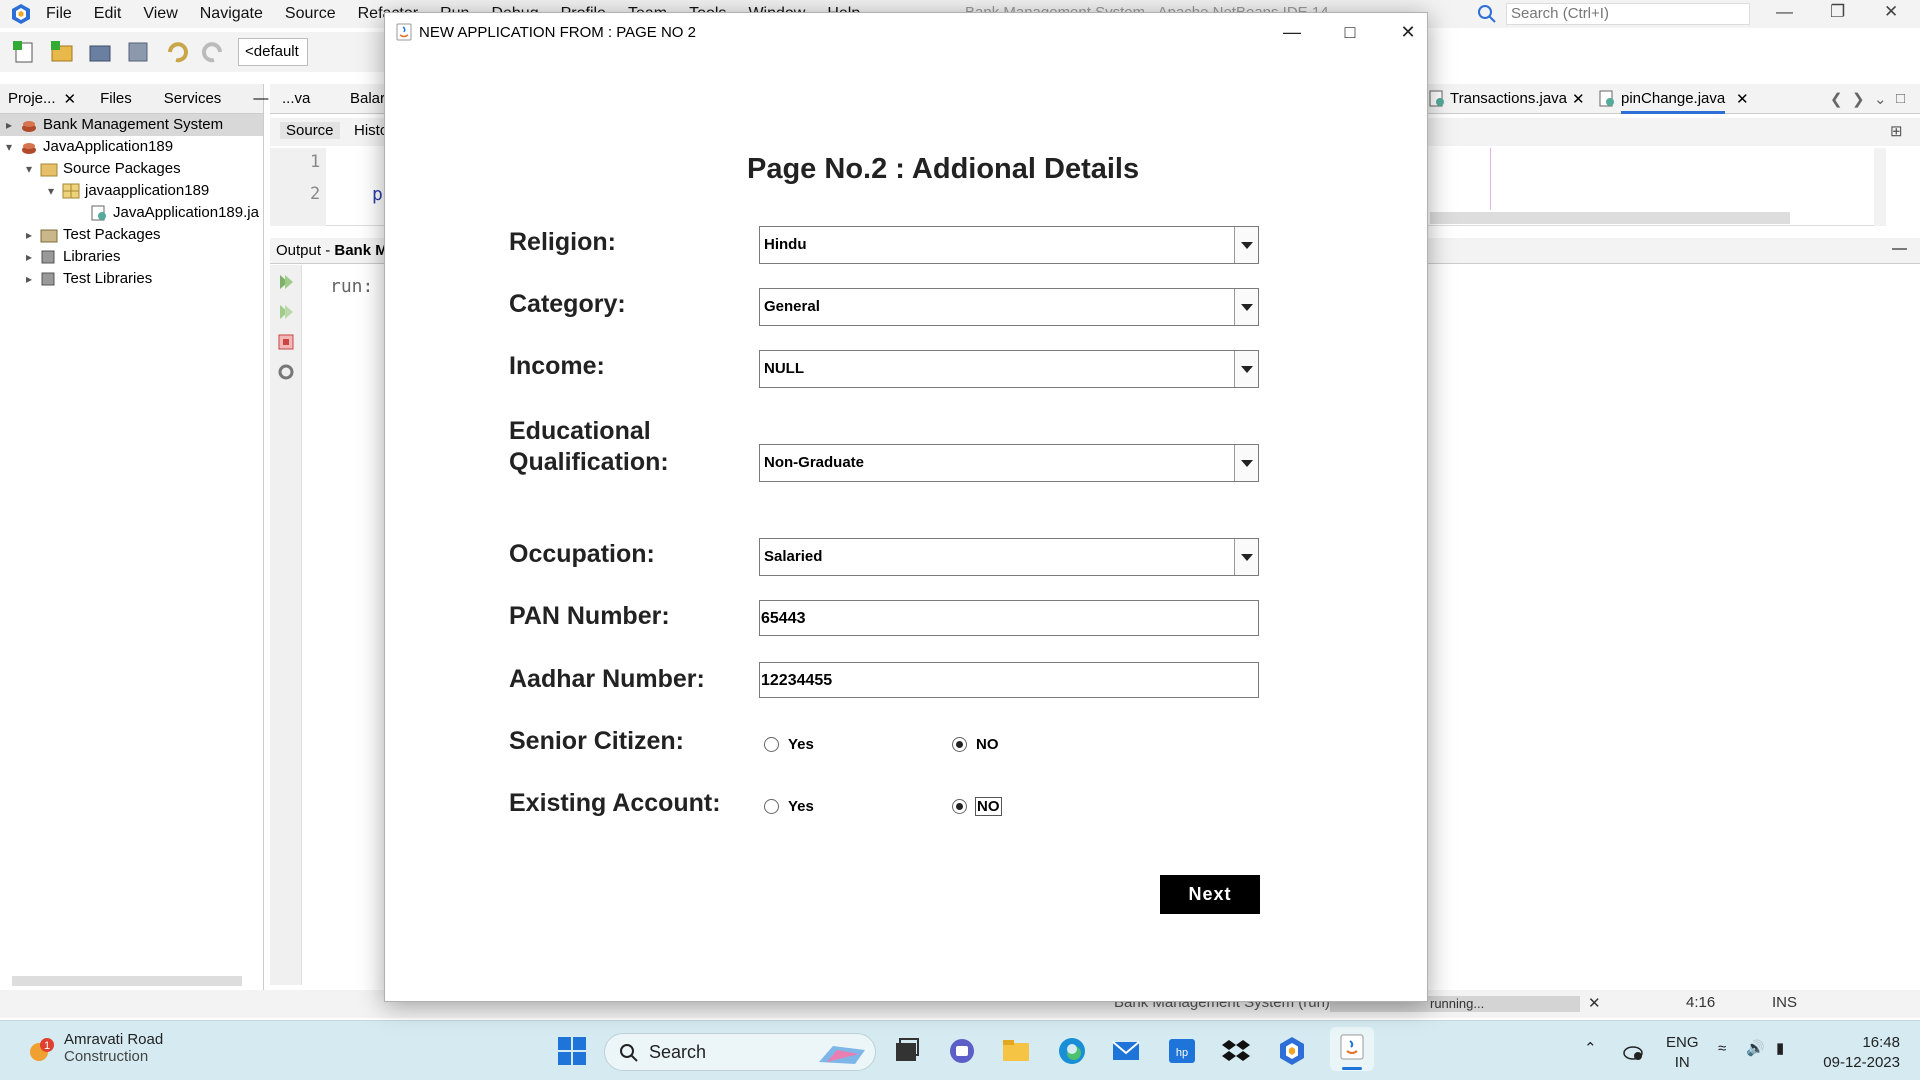 The height and width of the screenshot is (1080, 1920). I want to click on clock: 16:48 09-12-2023, so click(1856, 1053).